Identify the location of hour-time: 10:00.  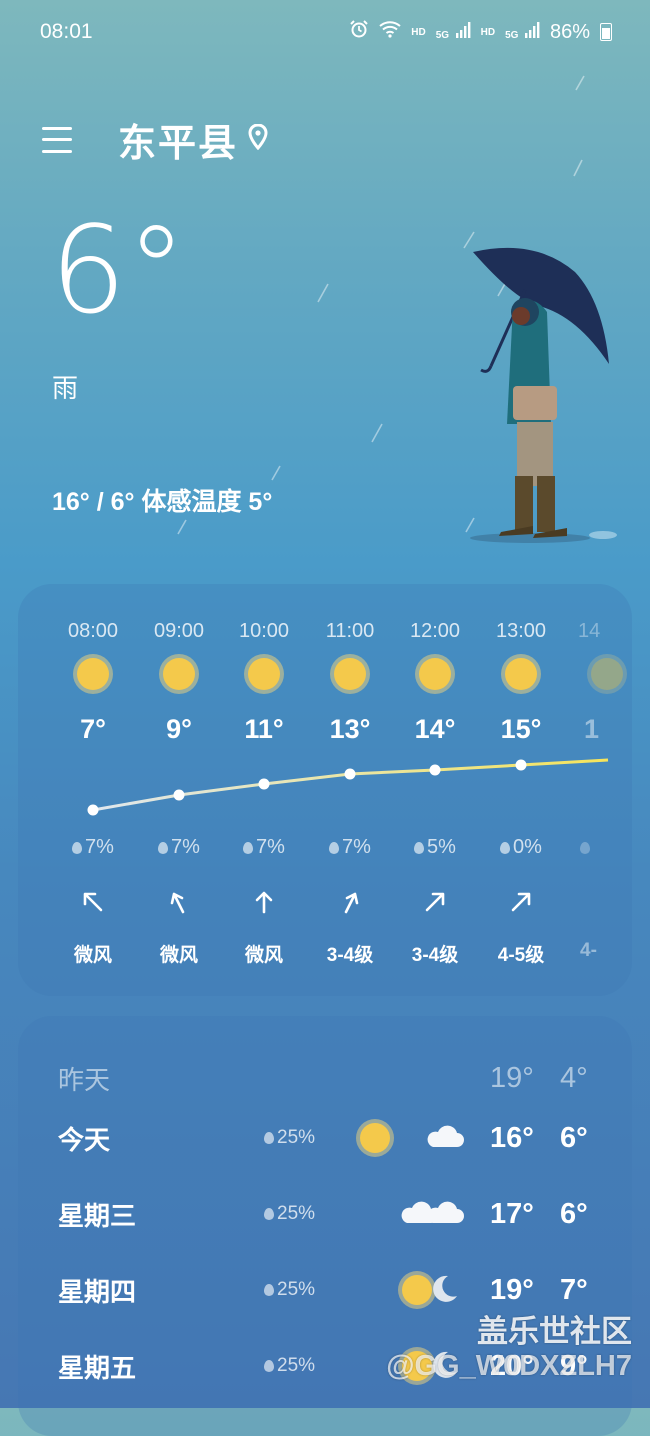
(264, 631).